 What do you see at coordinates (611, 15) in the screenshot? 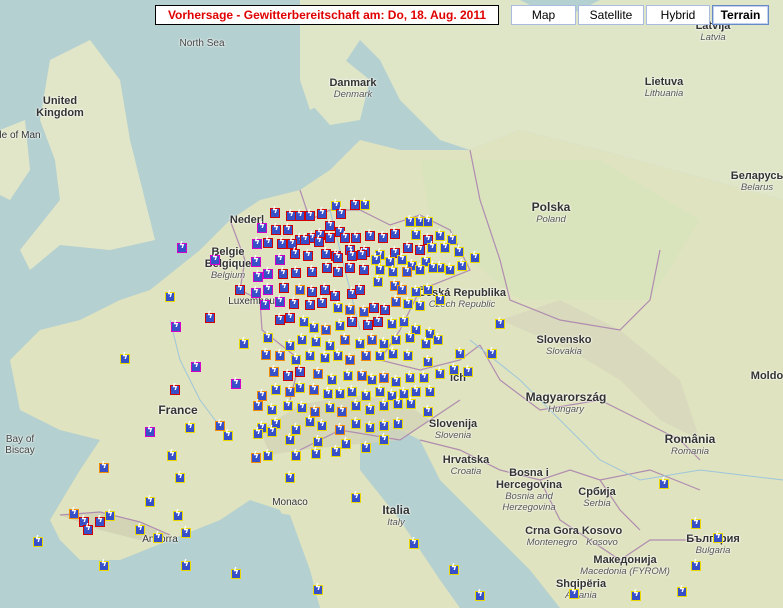
I see `map-type-satellite-button: Satellite` at bounding box center [611, 15].